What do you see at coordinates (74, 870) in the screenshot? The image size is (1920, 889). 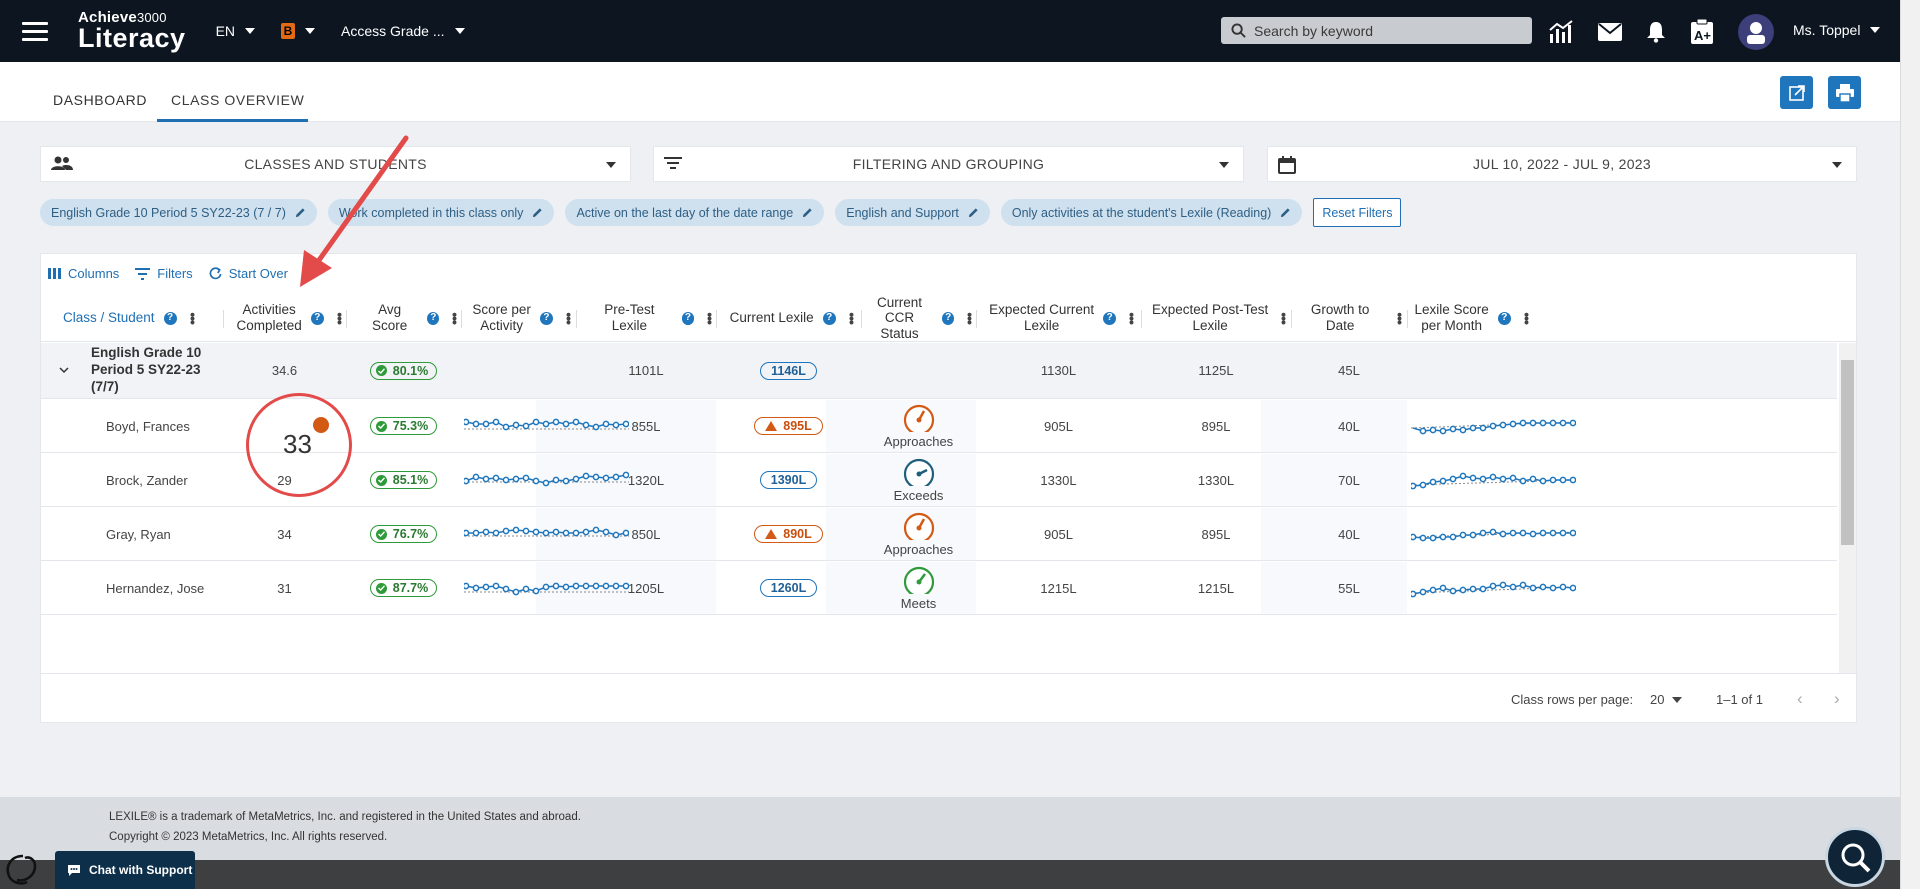 I see `chat-bubble-icon` at bounding box center [74, 870].